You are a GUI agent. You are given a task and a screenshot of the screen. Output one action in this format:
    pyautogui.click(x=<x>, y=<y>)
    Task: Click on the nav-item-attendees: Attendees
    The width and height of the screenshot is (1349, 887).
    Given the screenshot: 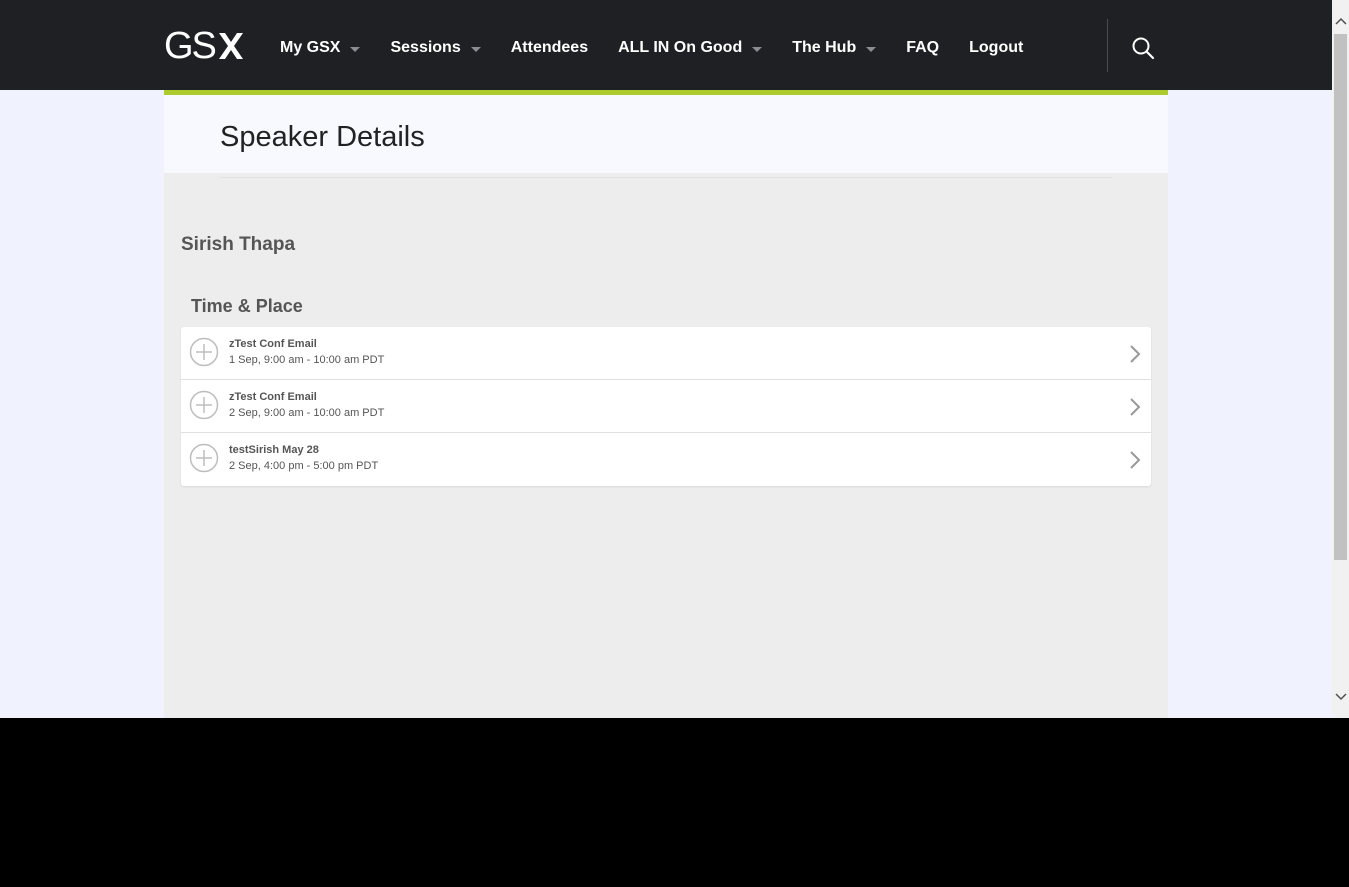 What is the action you would take?
    pyautogui.click(x=549, y=48)
    